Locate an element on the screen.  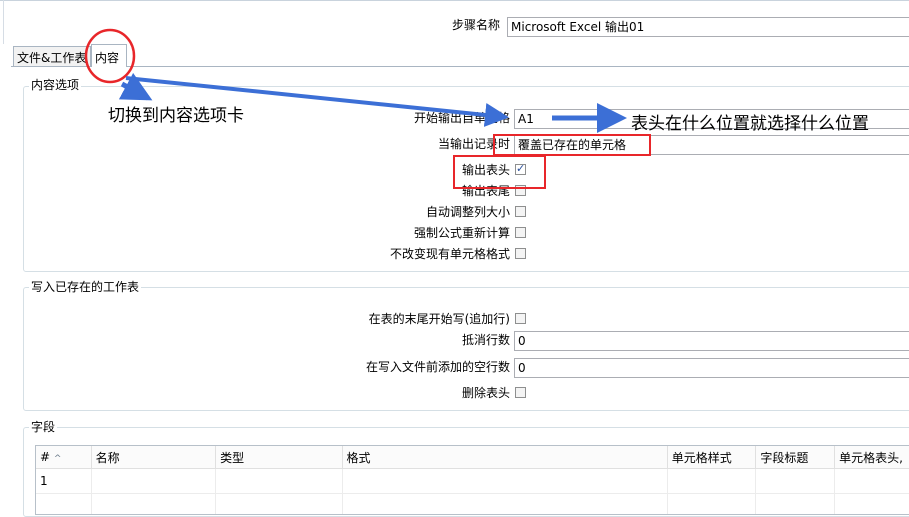
table-row: 1 is located at coordinates (472, 481).